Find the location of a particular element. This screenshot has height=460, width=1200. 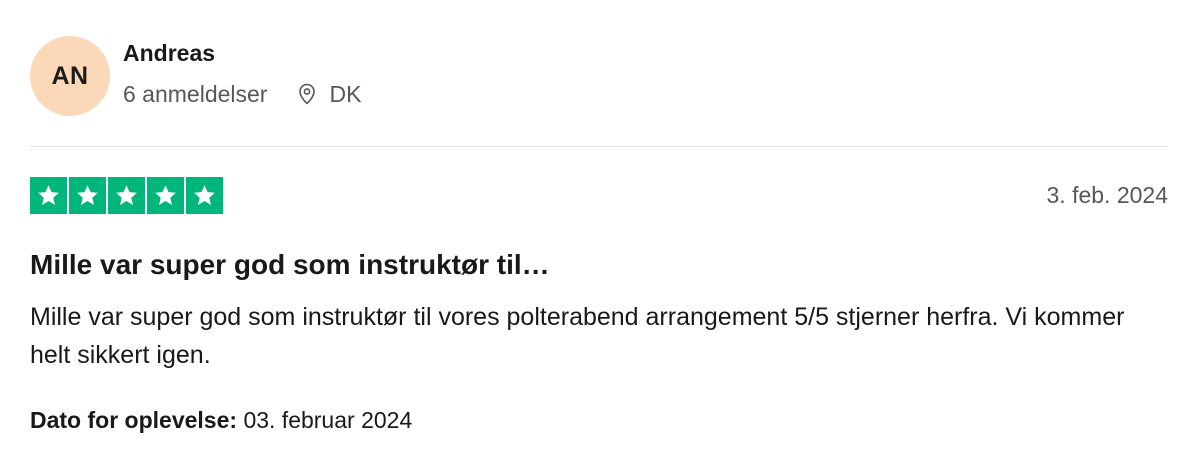

review-date: 3. feb. 2024 is located at coordinates (1107, 195).